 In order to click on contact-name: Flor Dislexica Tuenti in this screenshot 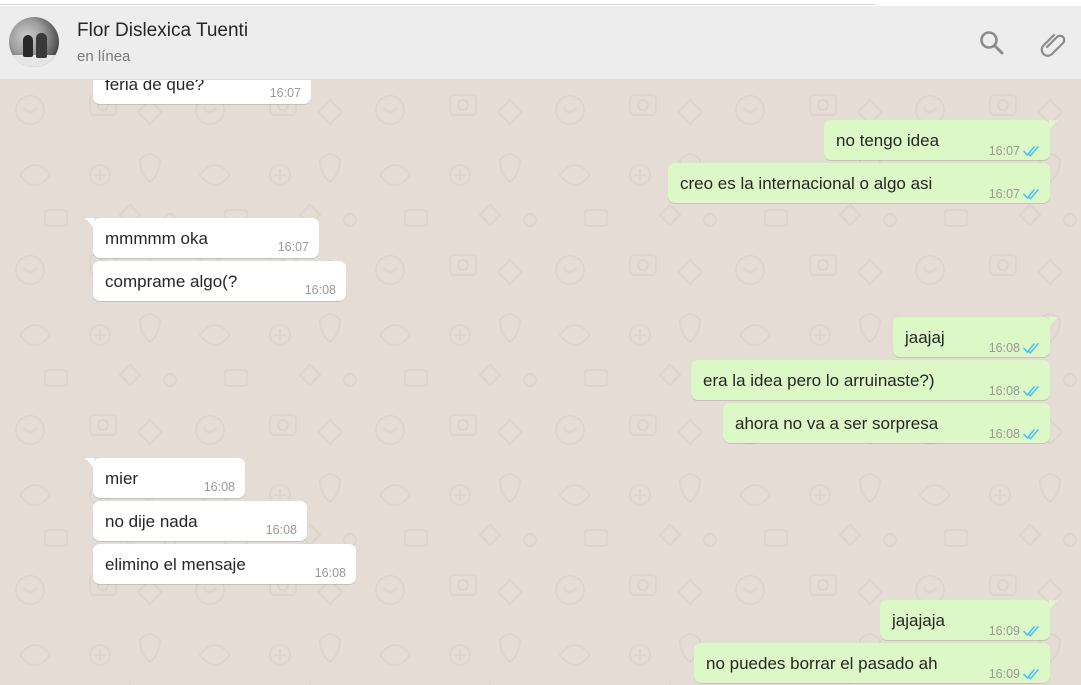, I will do `click(162, 31)`.